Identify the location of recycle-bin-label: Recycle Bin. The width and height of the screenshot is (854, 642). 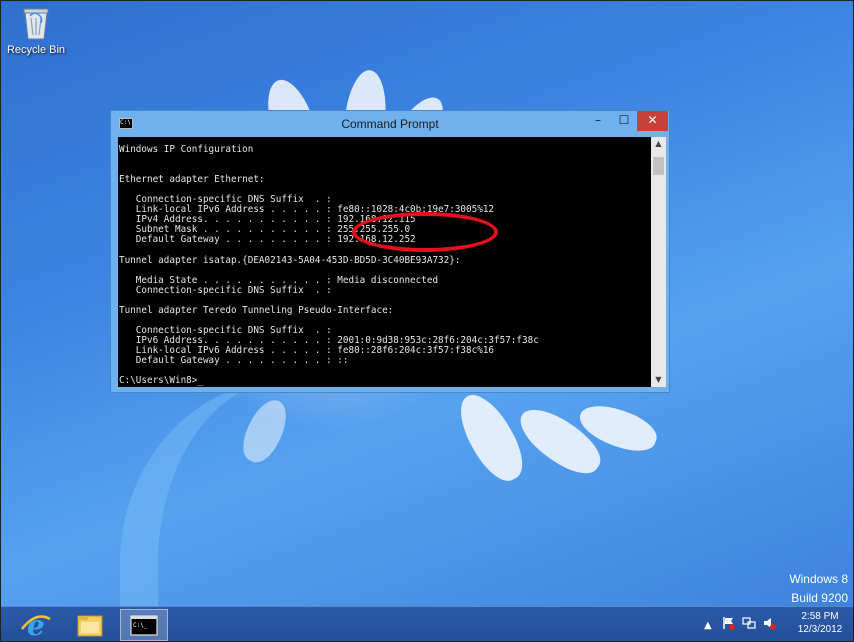
(36, 50).